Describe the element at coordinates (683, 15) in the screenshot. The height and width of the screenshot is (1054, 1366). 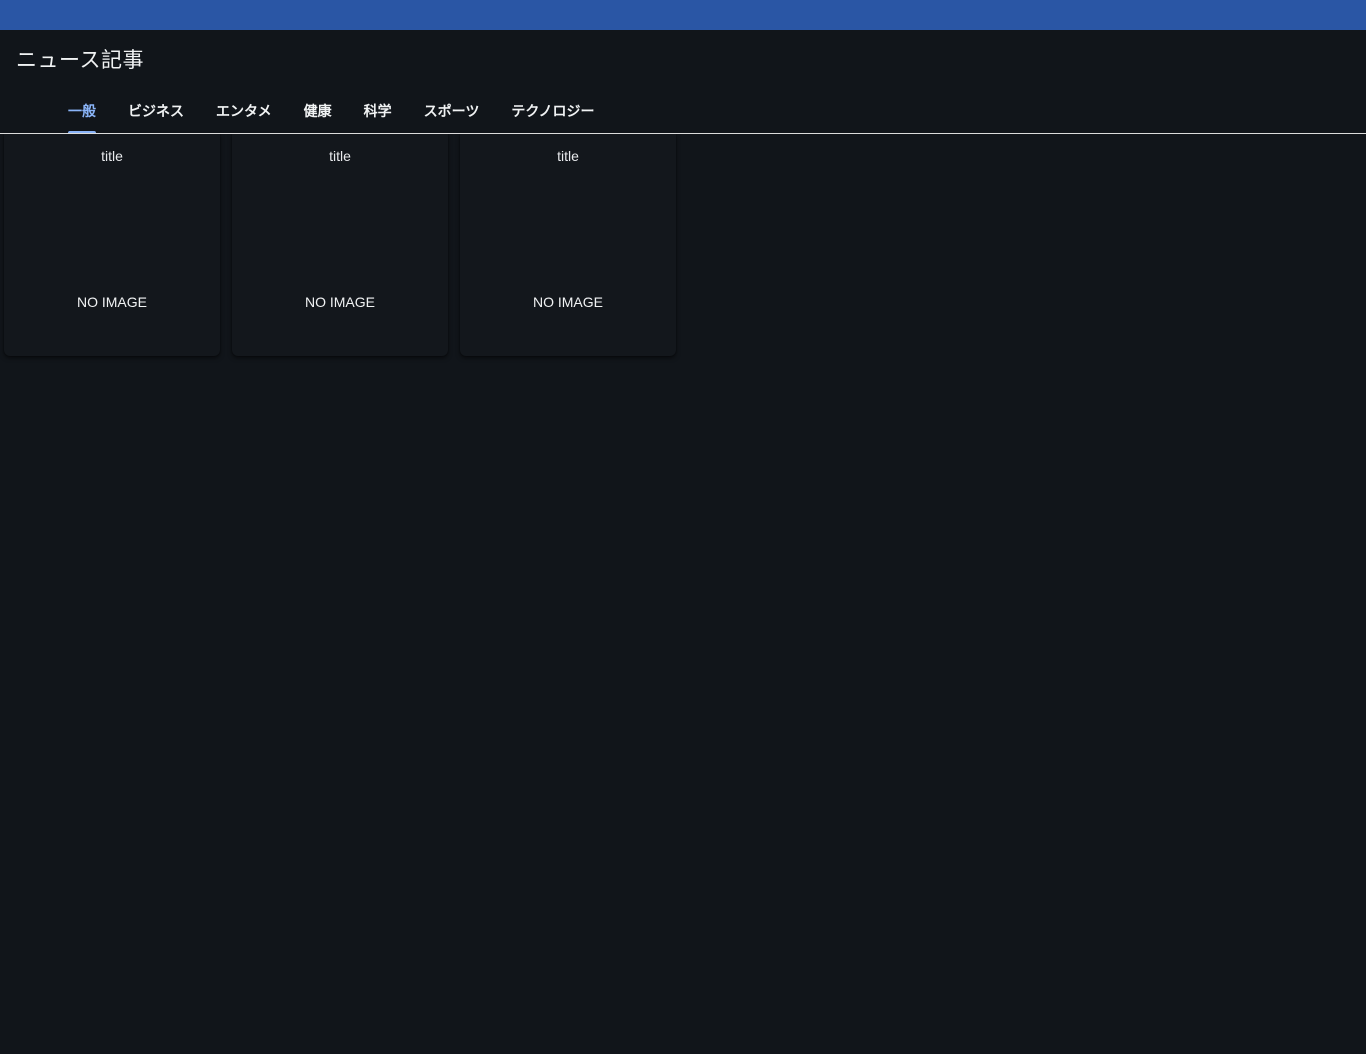
I see `top-app-bar` at that location.